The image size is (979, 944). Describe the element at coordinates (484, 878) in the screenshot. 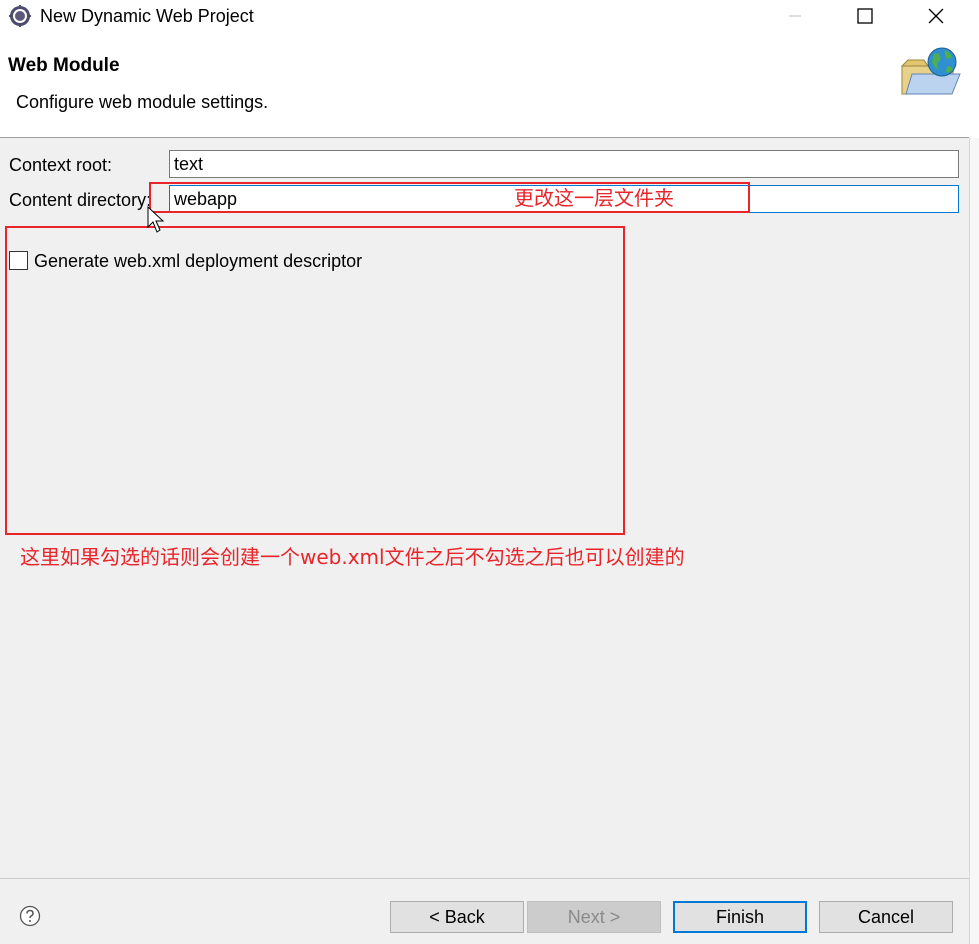

I see `footer-separator` at that location.